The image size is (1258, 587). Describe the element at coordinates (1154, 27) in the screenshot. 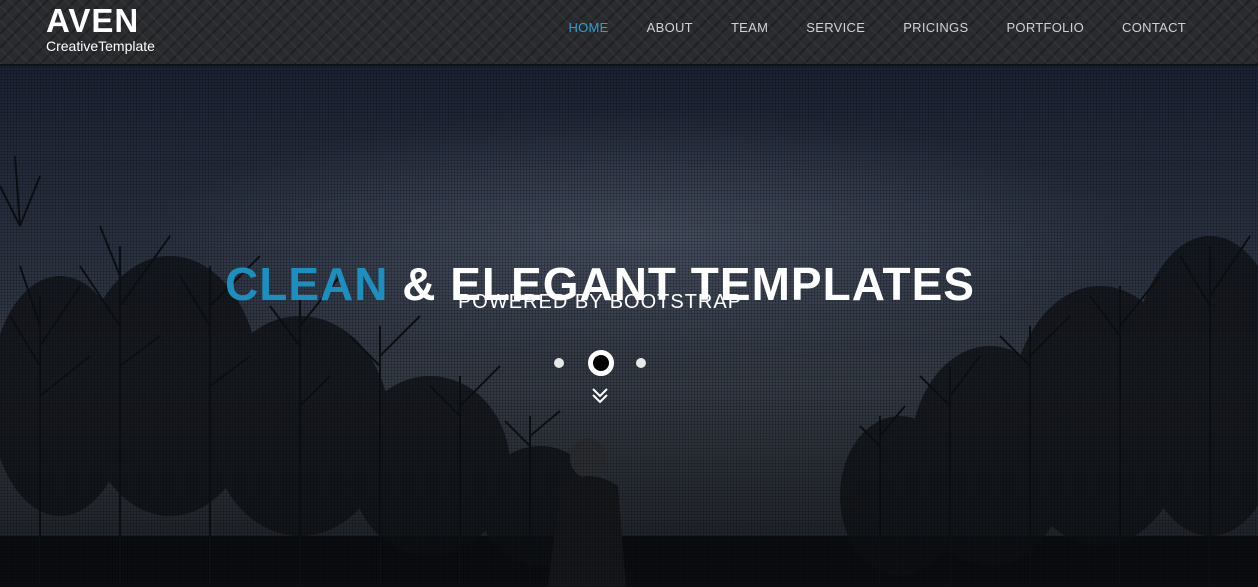

I see `nav-item-contact: CONTACT` at that location.